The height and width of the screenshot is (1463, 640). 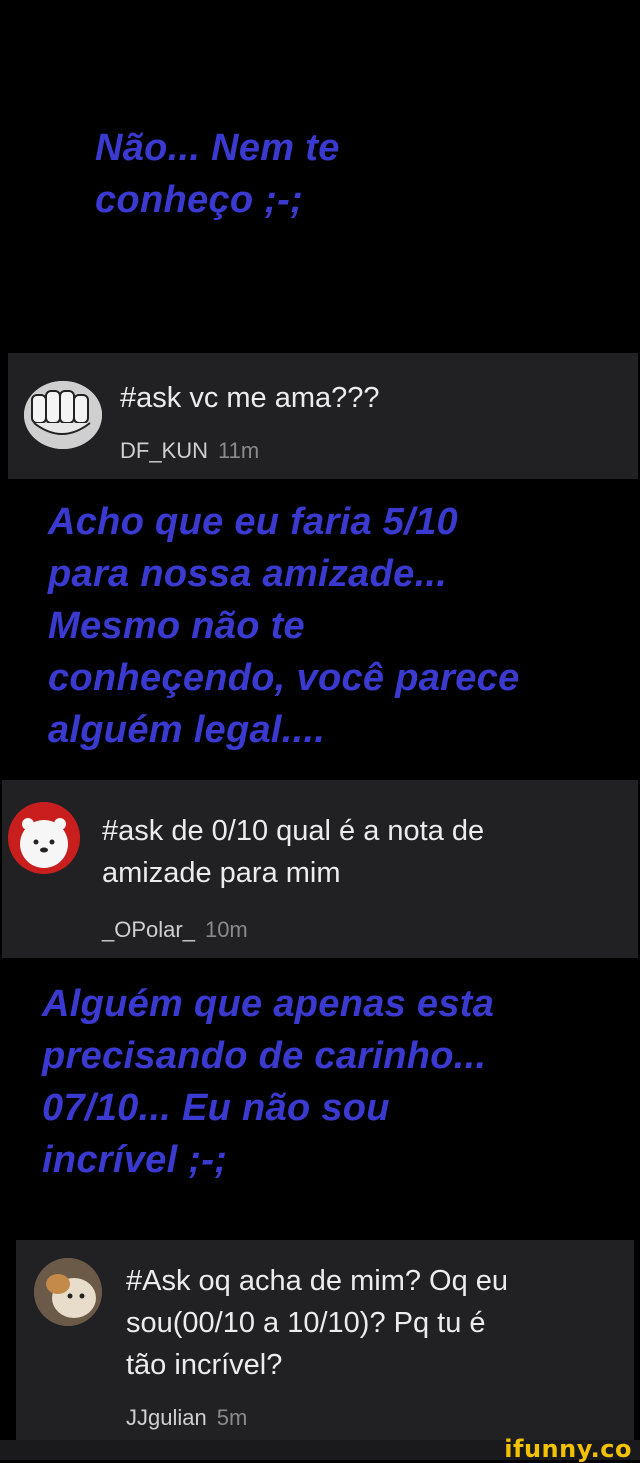 I want to click on question-username-1: DF_KUN, so click(x=164, y=450).